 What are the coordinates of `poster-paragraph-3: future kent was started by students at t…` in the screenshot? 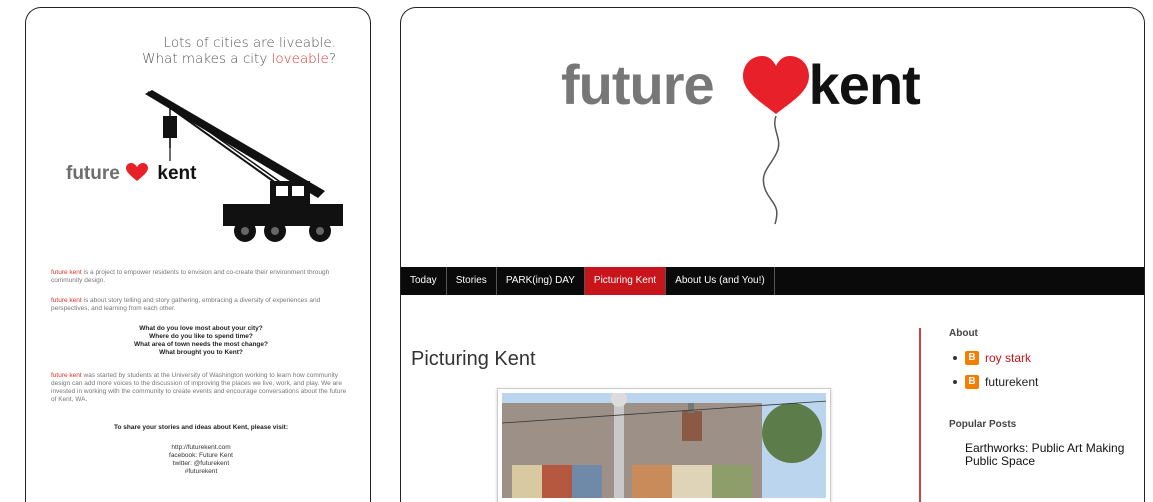 It's located at (199, 387).